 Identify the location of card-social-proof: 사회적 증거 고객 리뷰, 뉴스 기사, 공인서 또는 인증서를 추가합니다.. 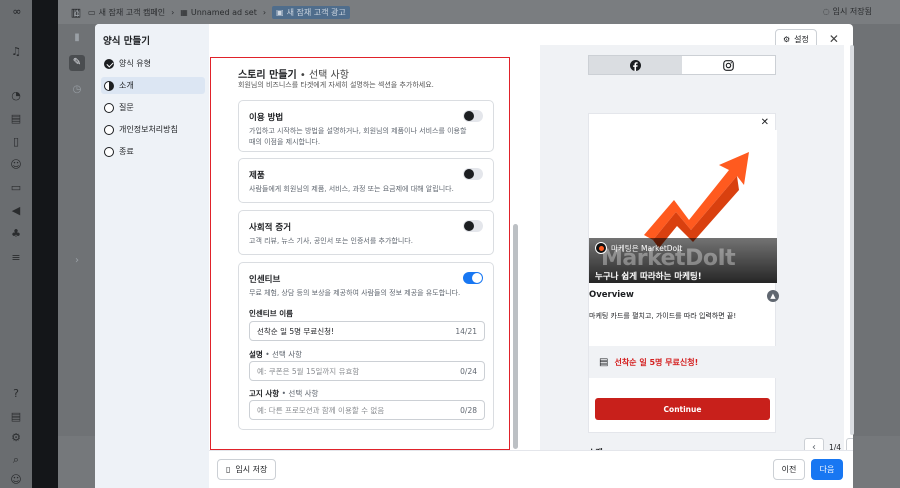
(366, 232).